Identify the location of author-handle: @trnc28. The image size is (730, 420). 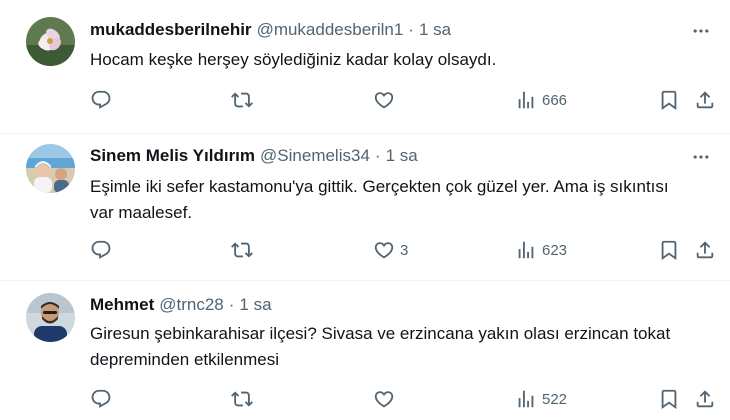
(191, 305).